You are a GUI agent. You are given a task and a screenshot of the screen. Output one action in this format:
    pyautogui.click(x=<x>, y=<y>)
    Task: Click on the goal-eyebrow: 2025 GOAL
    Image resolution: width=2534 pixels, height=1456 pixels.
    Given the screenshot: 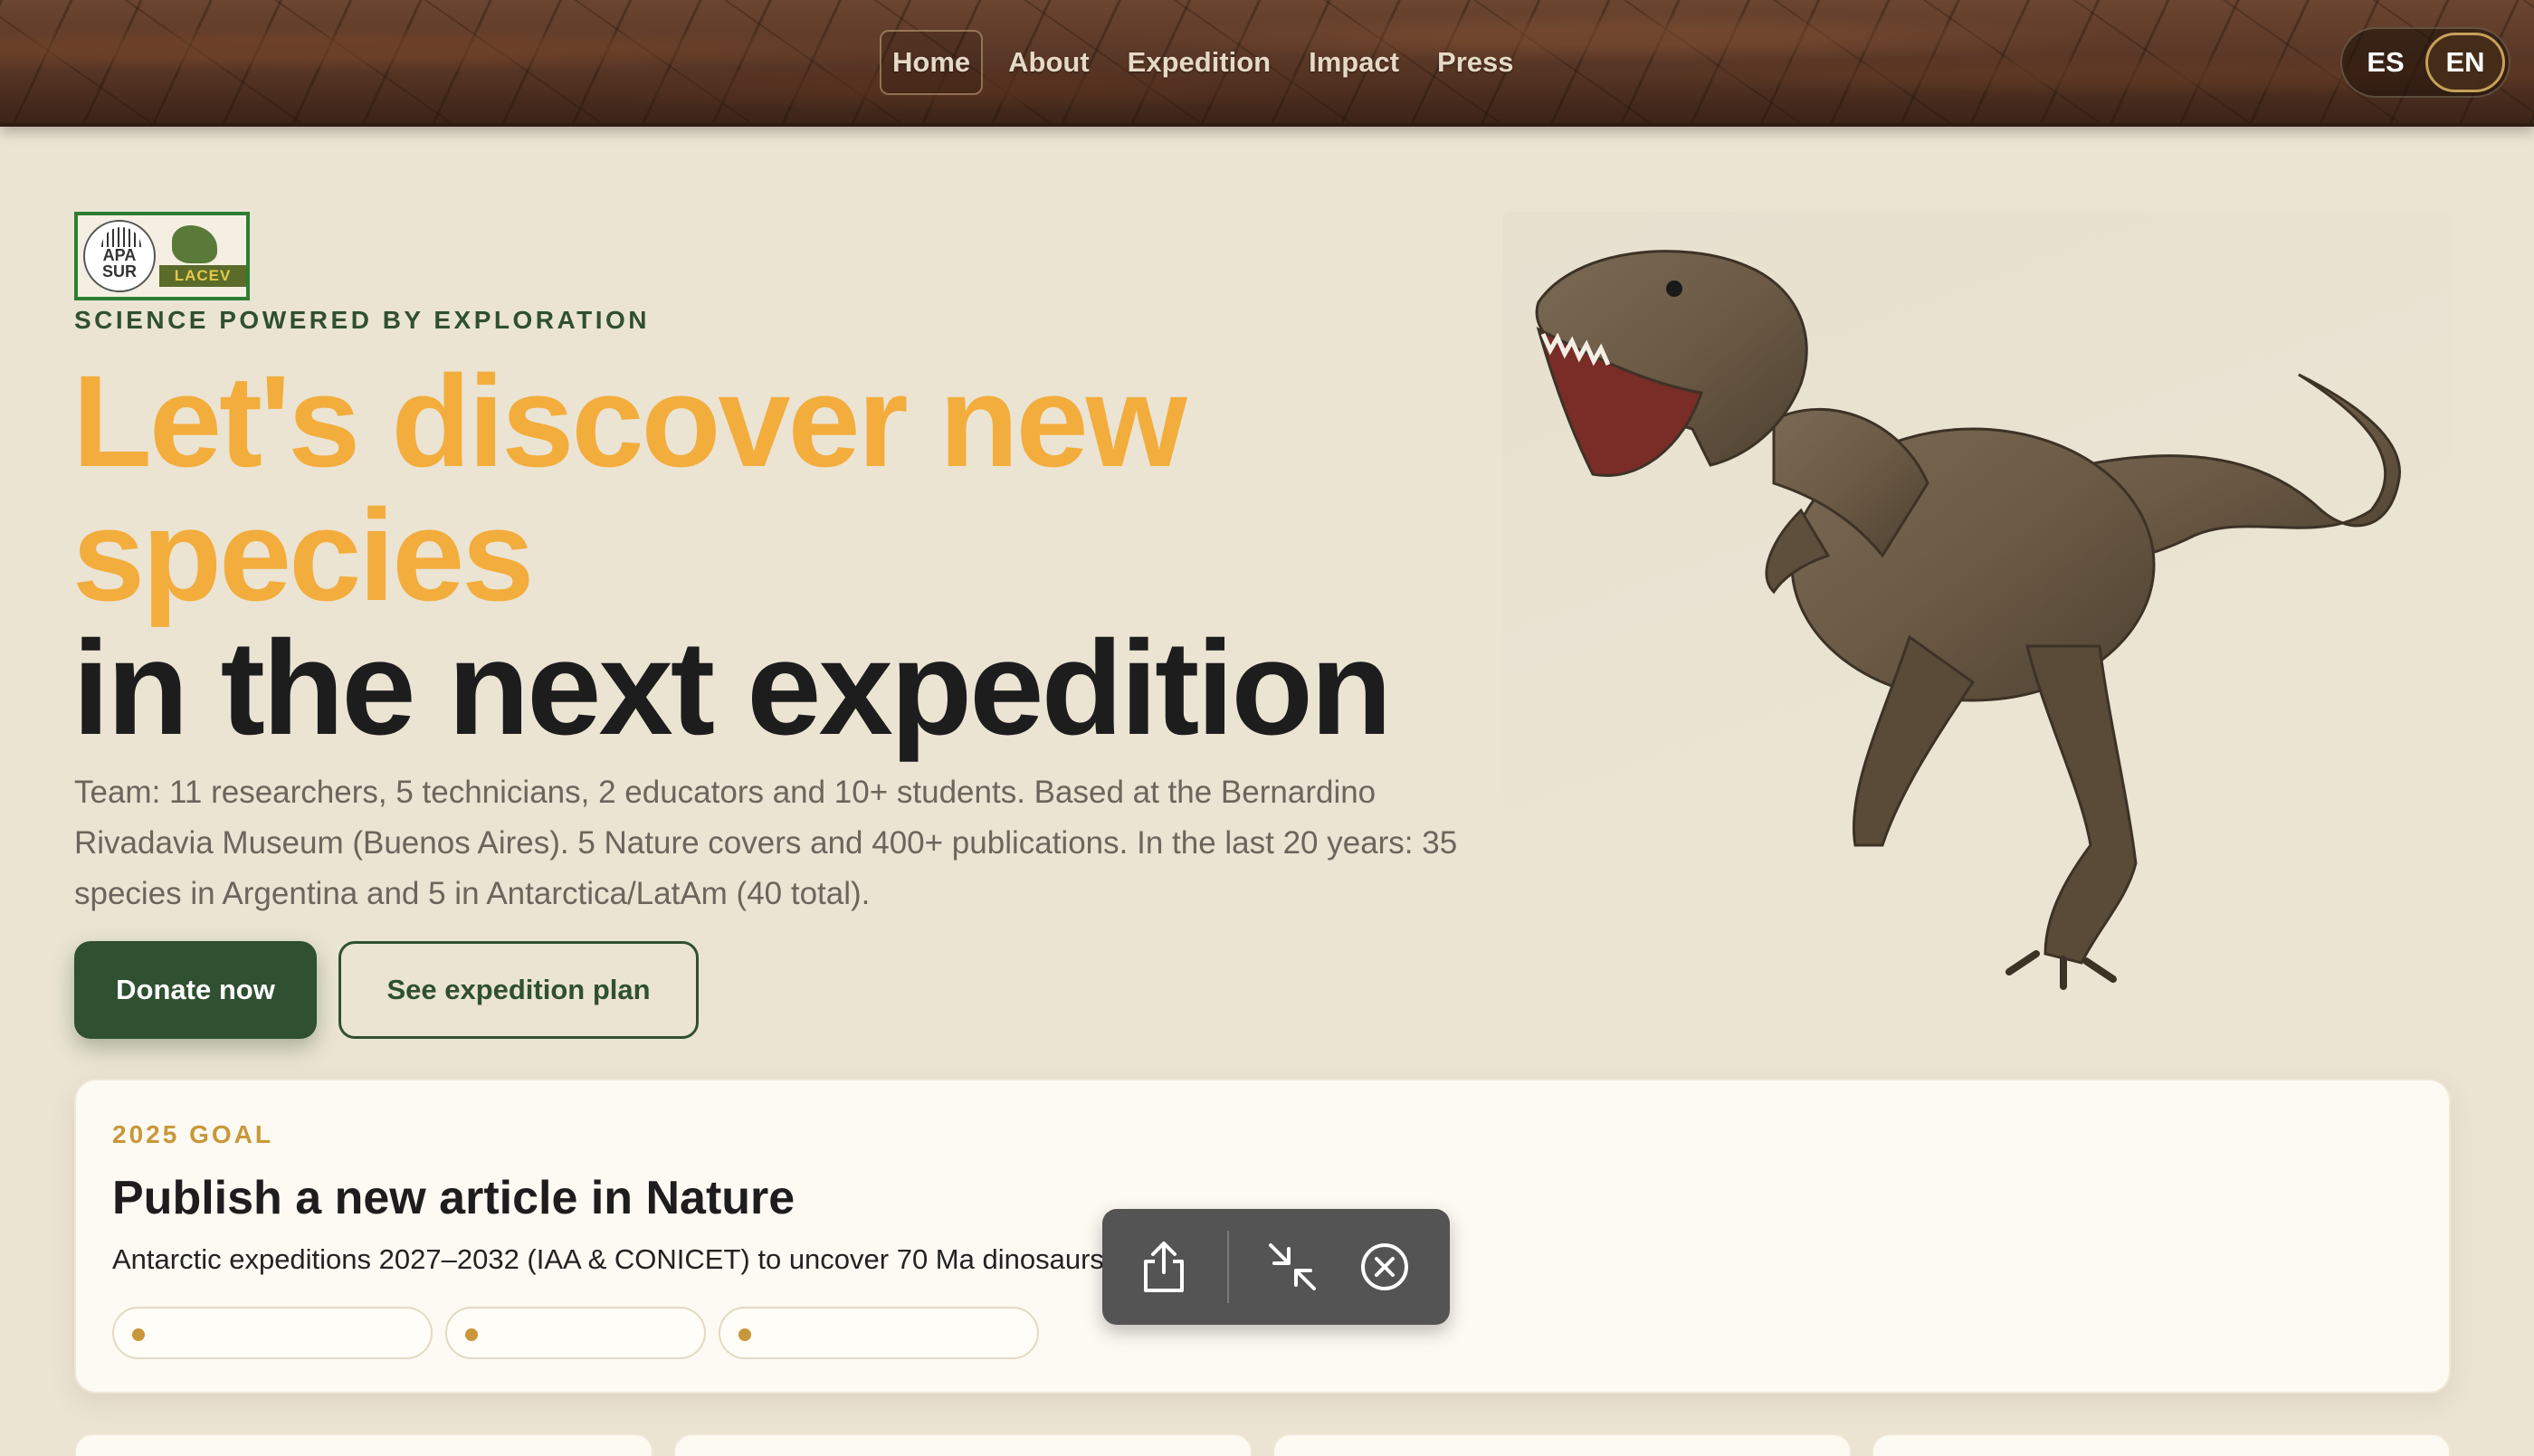 What is the action you would take?
    pyautogui.click(x=193, y=1134)
    